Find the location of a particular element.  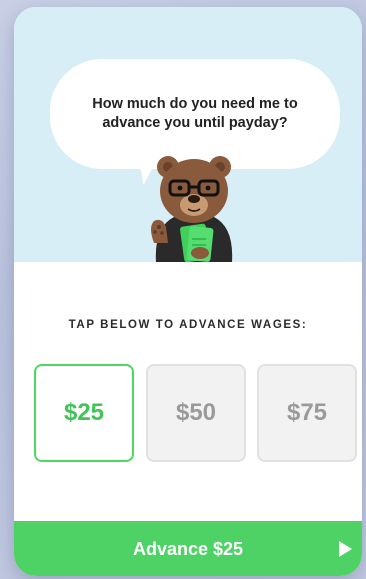

speech-bubble-line-2: advance you until payday? is located at coordinates (195, 123).